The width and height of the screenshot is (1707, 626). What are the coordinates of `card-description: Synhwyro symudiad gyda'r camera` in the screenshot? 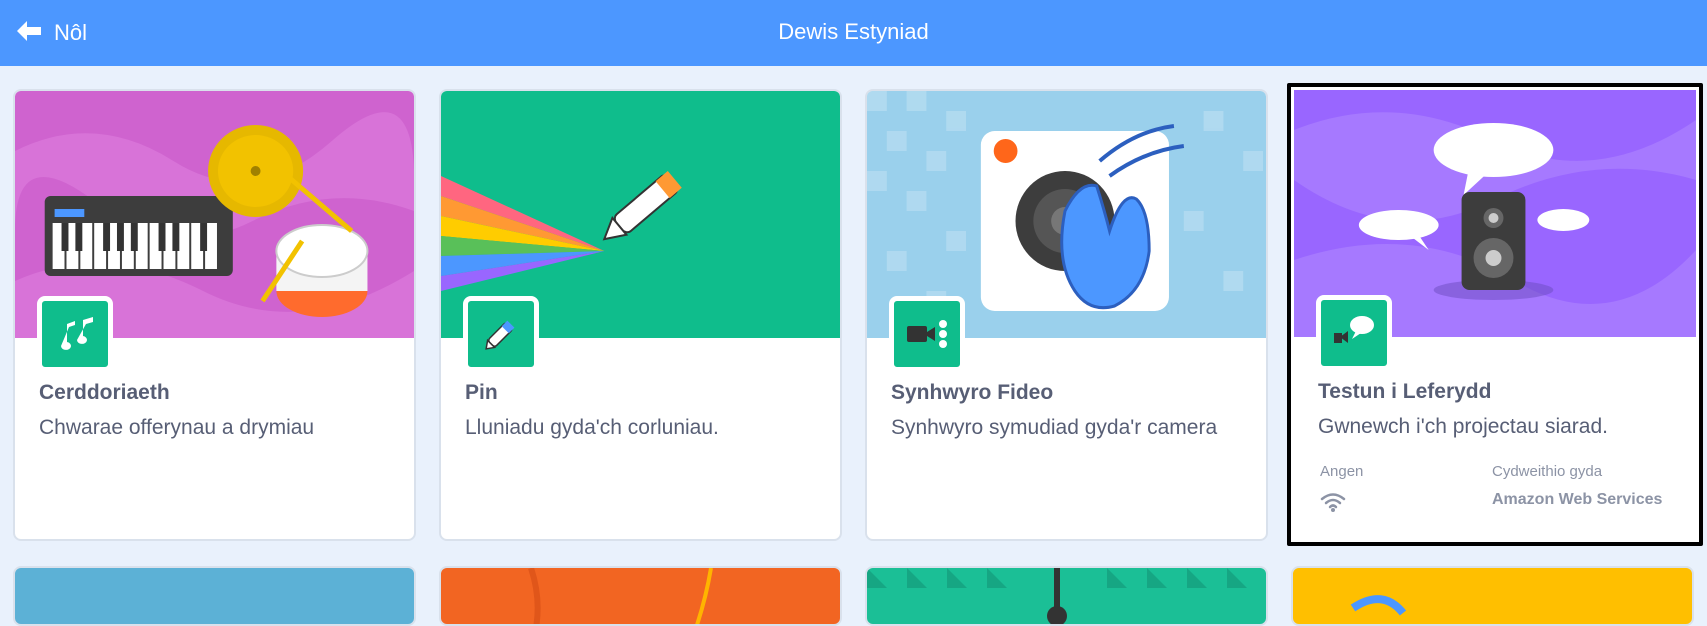 It's located at (1054, 427).